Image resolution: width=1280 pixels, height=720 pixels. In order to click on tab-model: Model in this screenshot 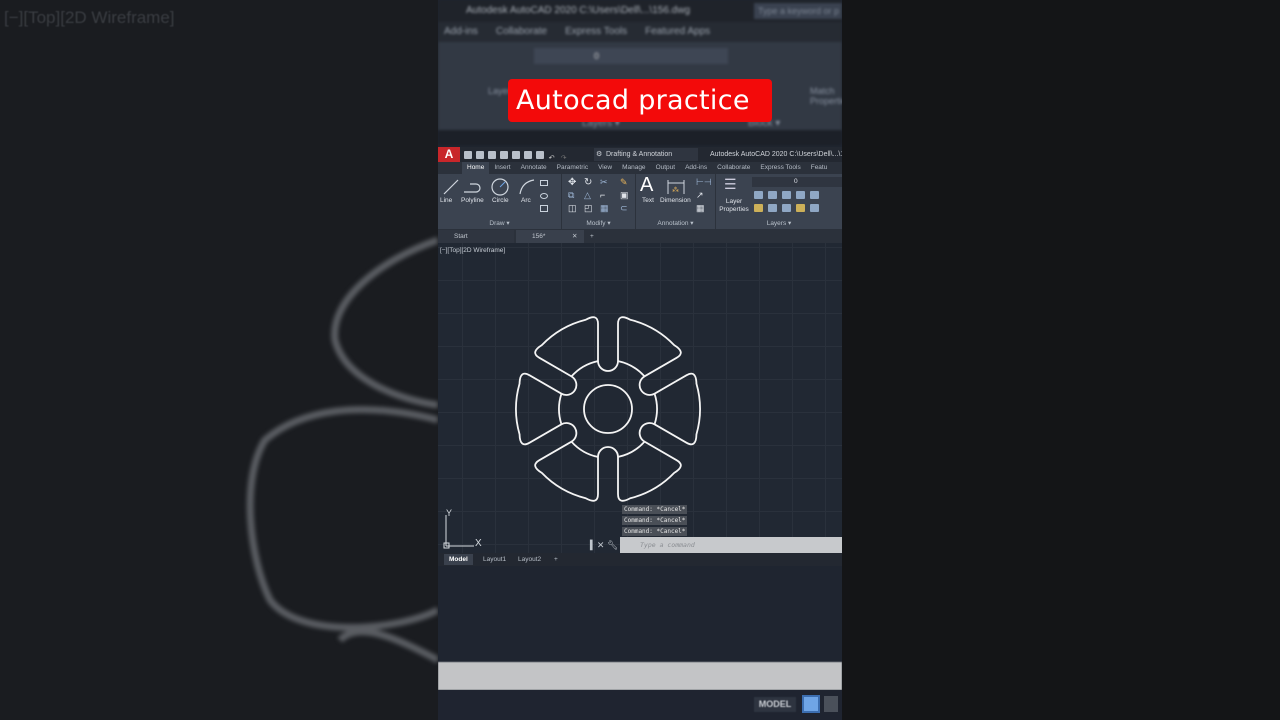, I will do `click(458, 559)`.